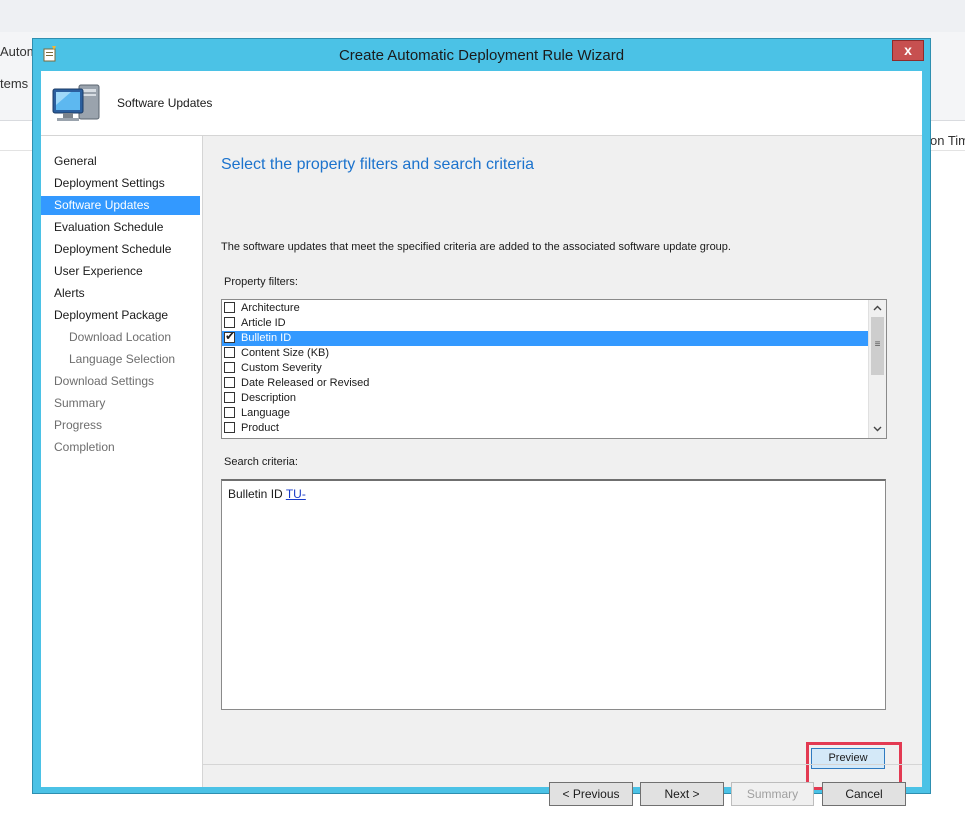 The image size is (965, 817). What do you see at coordinates (255, 494) in the screenshot?
I see `search-criteria-prefix: Bulletin ID` at bounding box center [255, 494].